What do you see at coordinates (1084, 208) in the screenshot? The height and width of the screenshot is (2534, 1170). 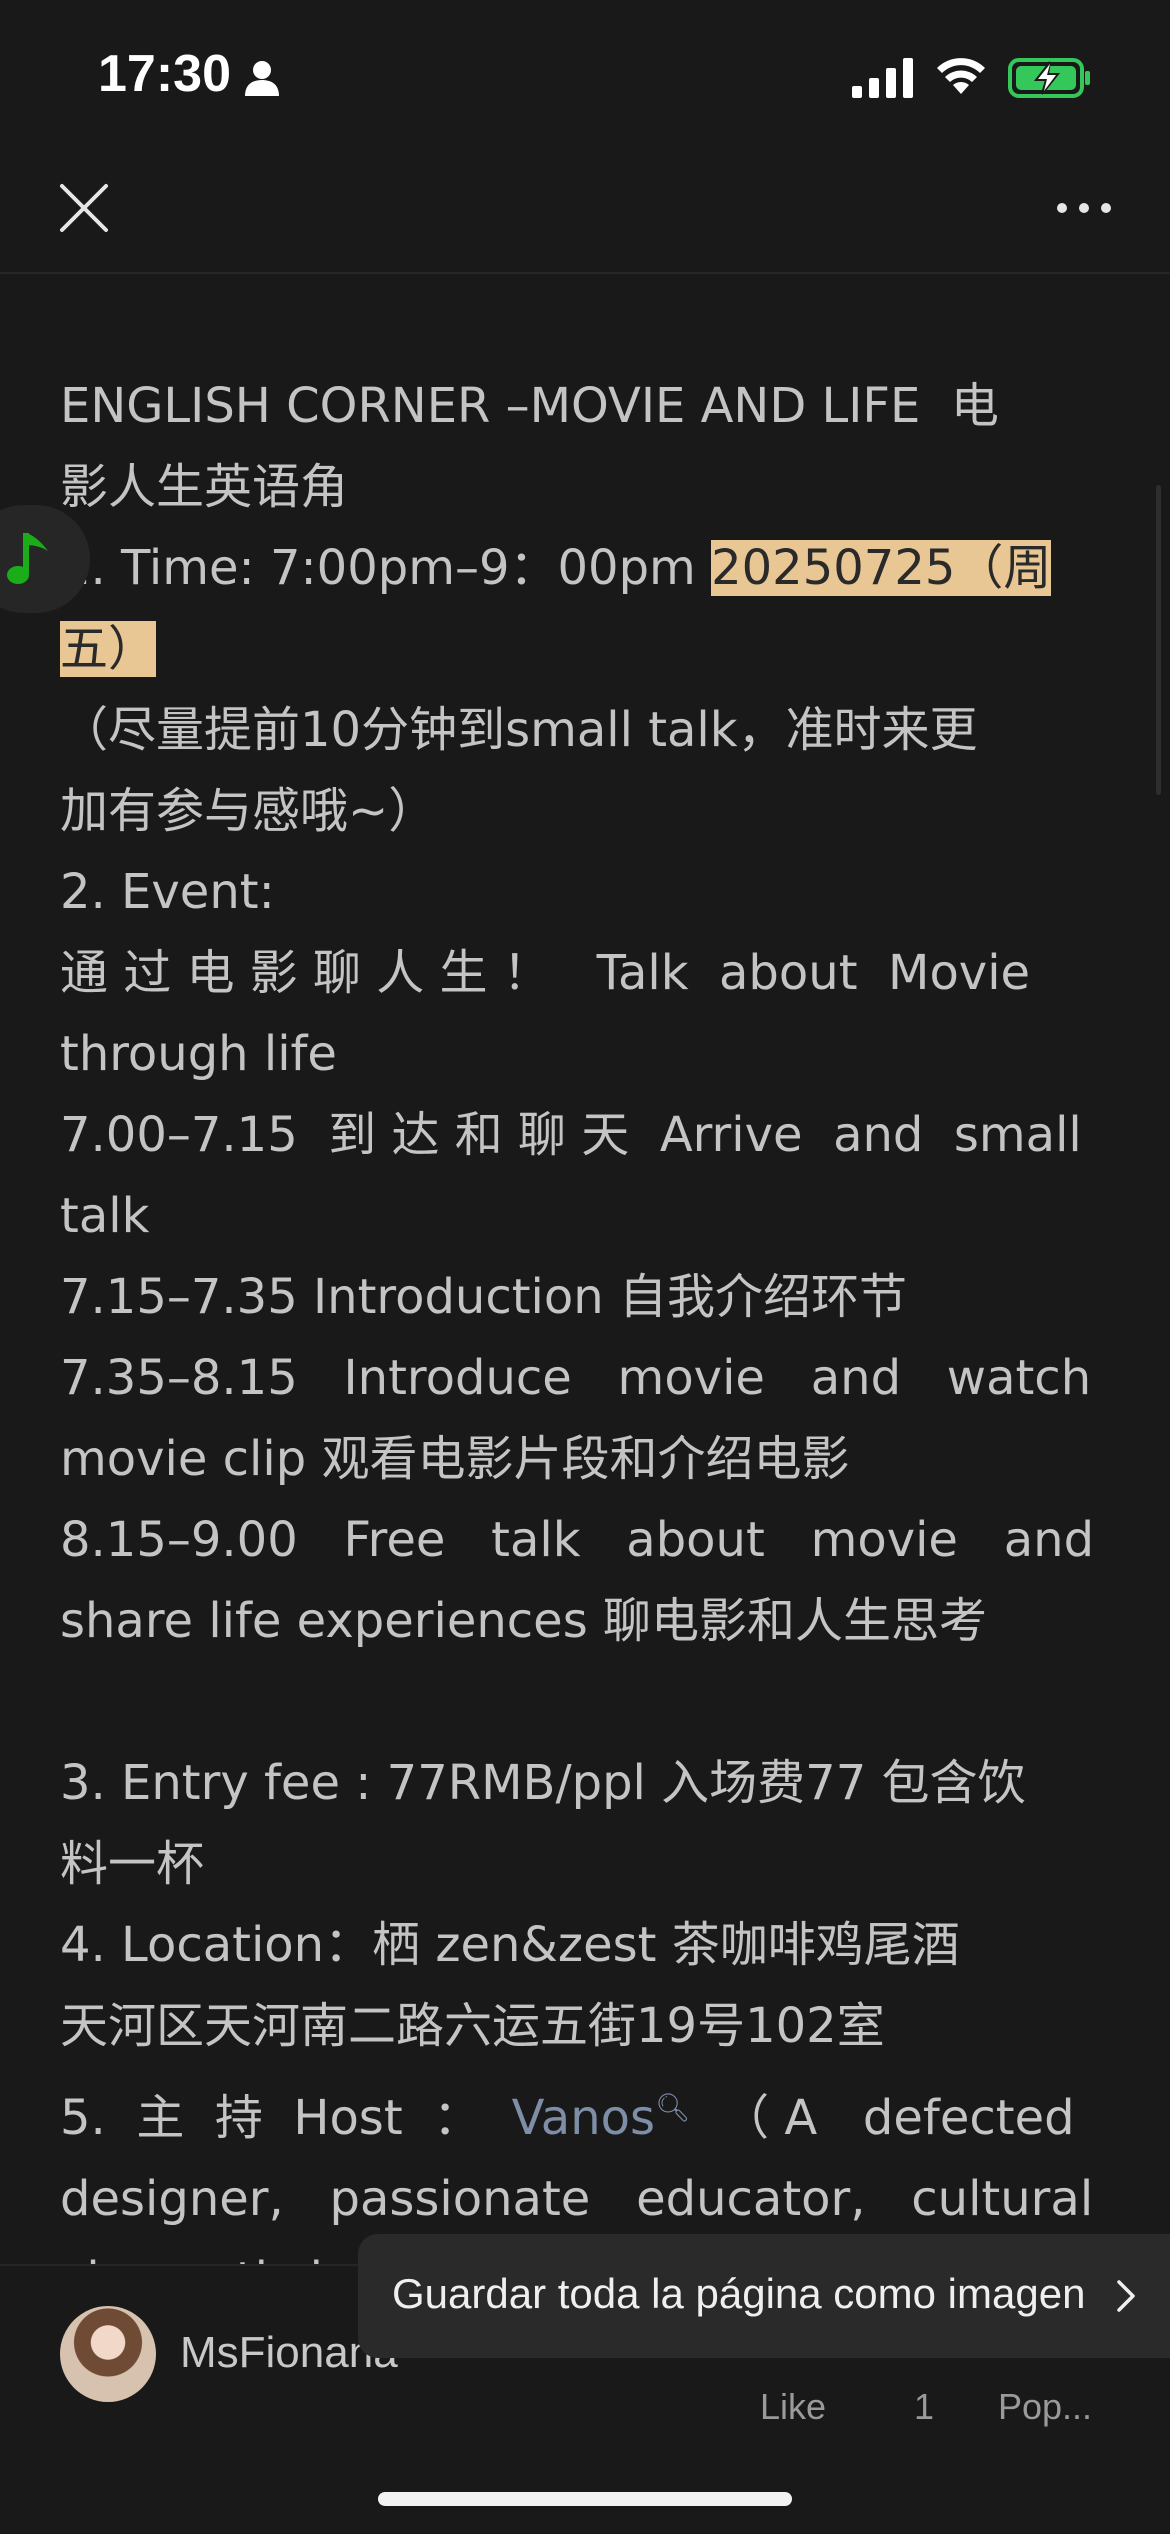 I see `more-options-icon` at bounding box center [1084, 208].